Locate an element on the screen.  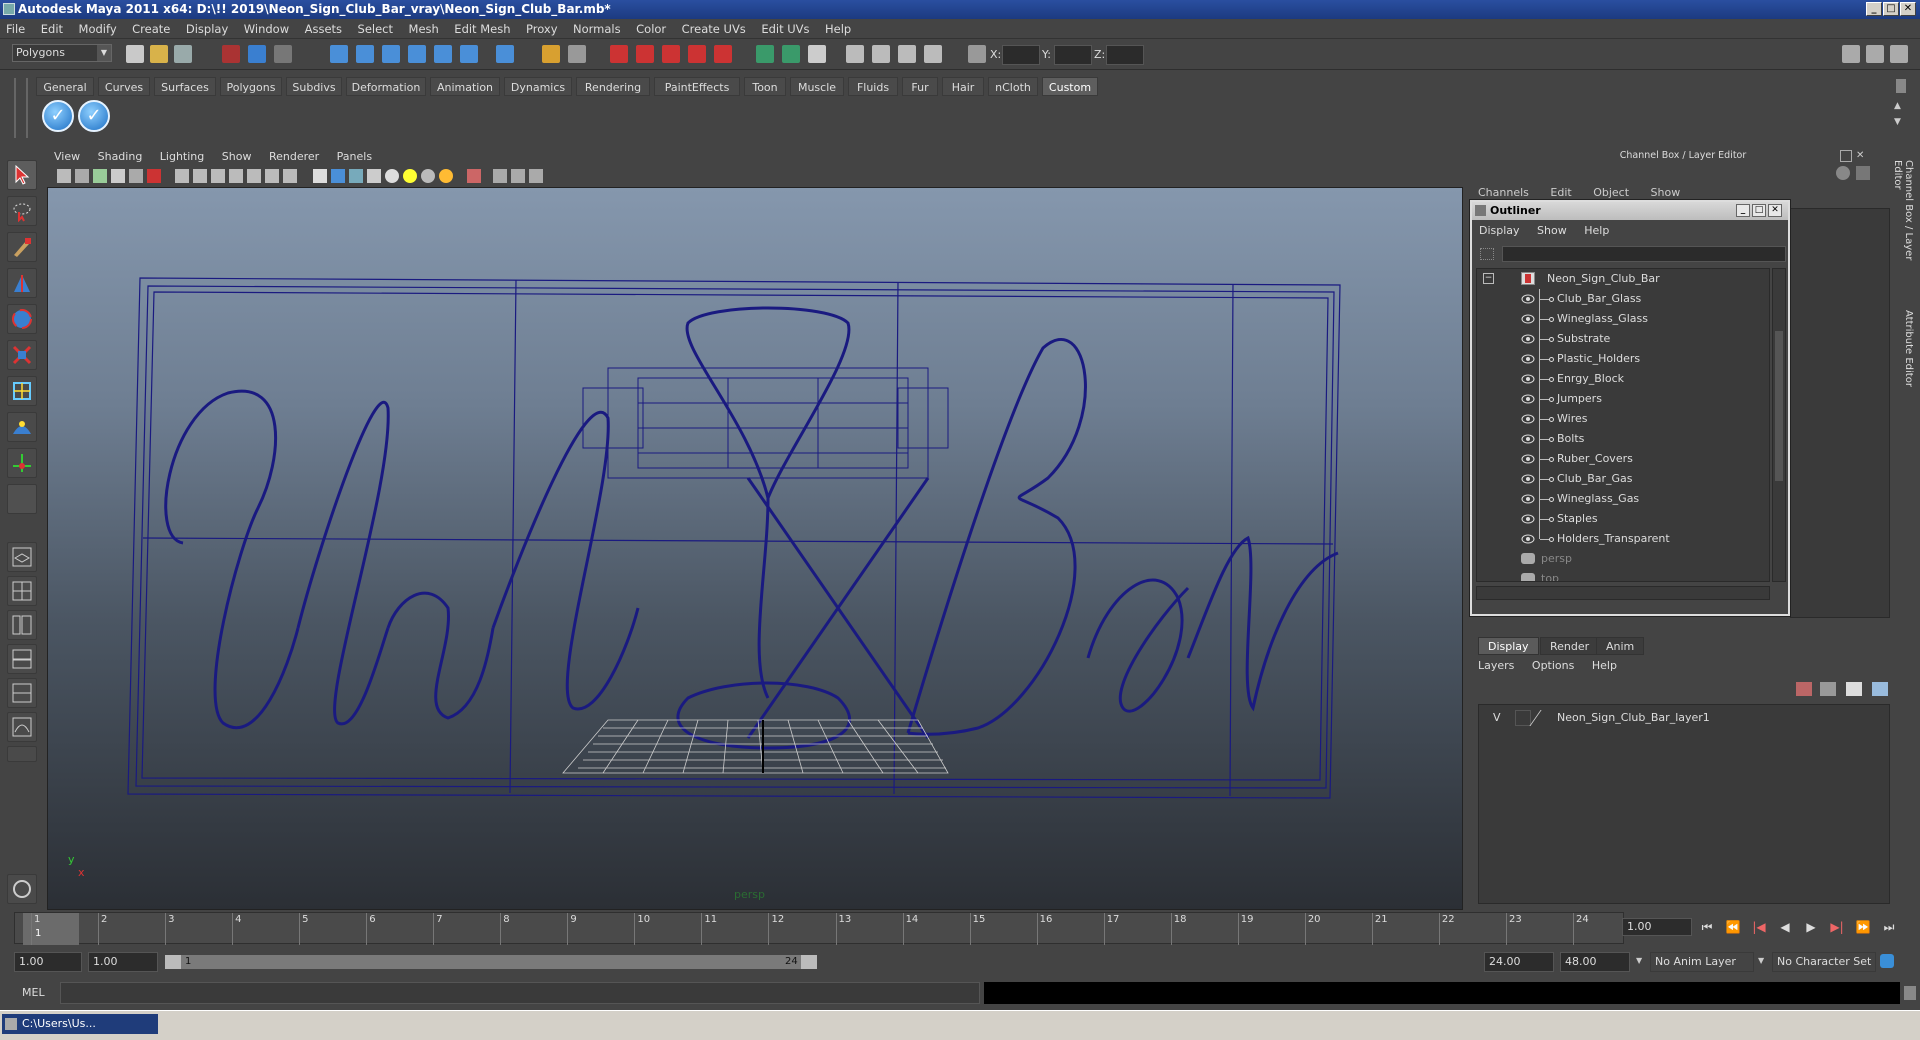
layout-hypershade-icon is located at coordinates (22, 693).